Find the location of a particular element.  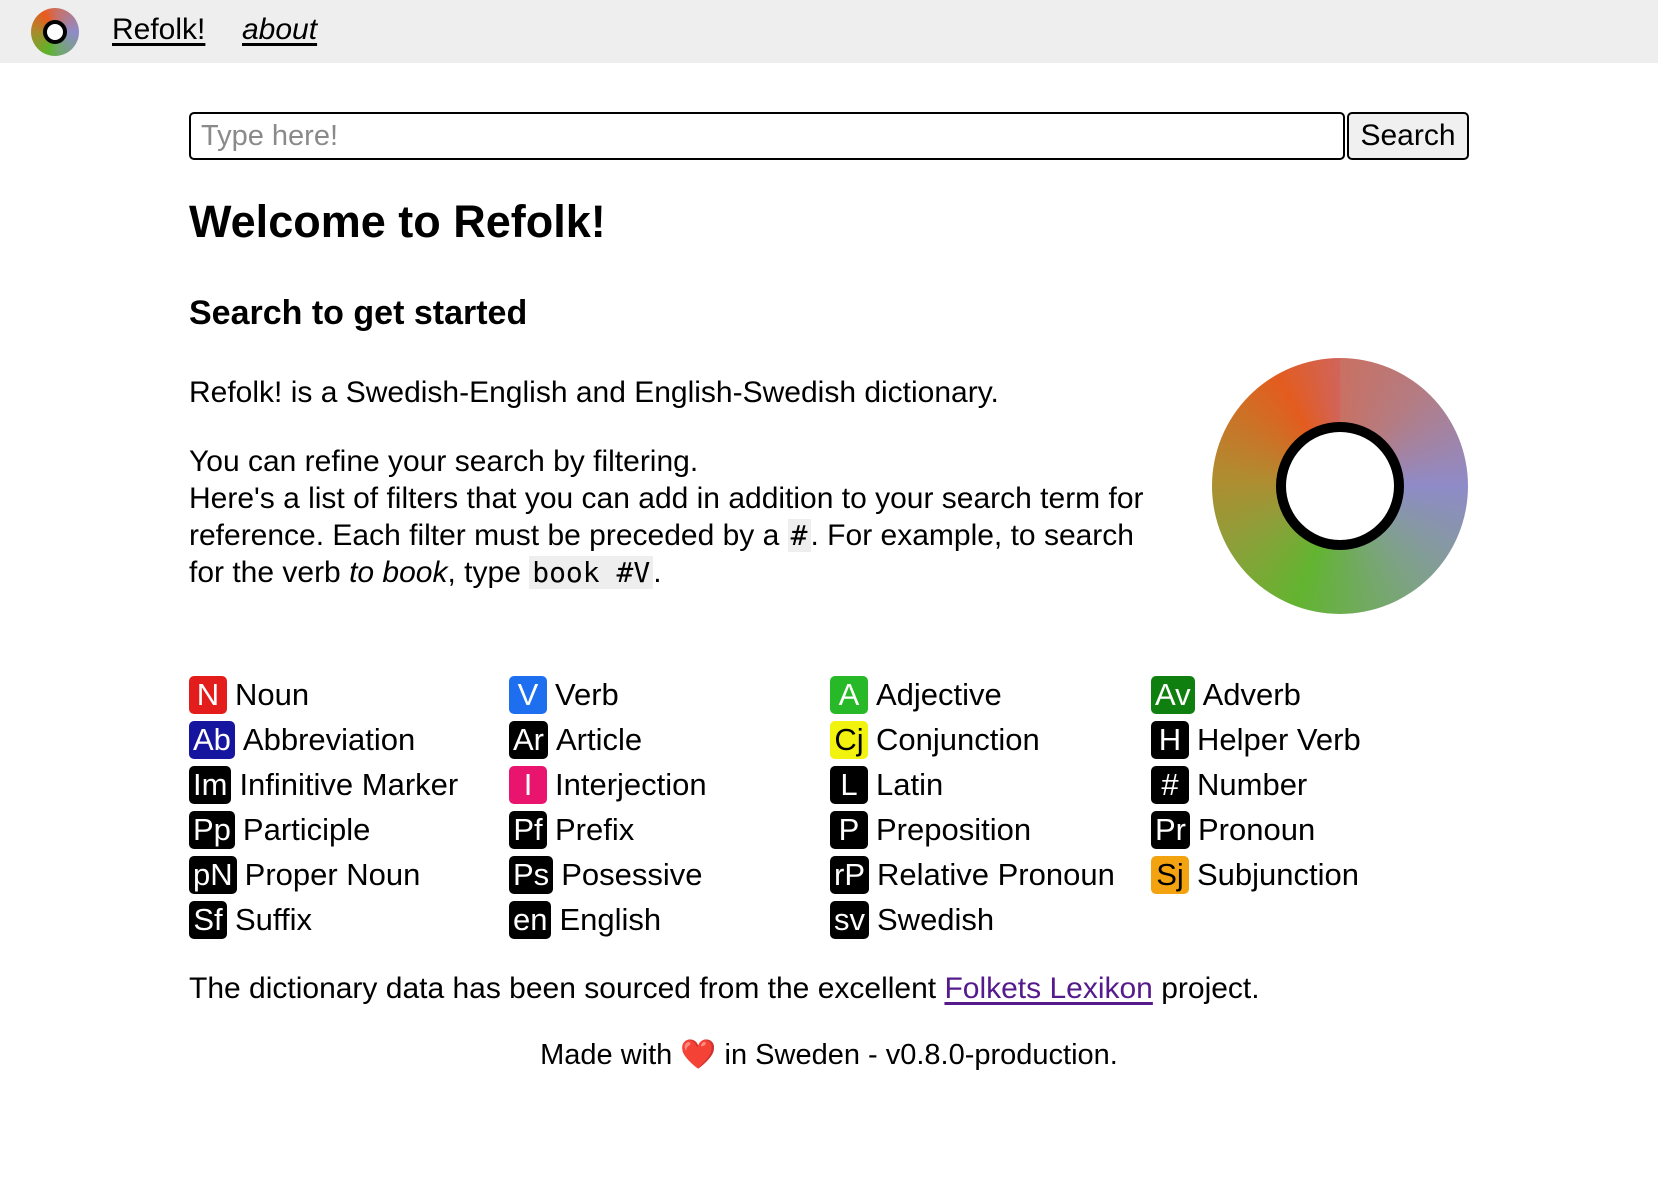

filter-item-infinitive-marker: Im Infinitive Marker is located at coordinates (323, 785).